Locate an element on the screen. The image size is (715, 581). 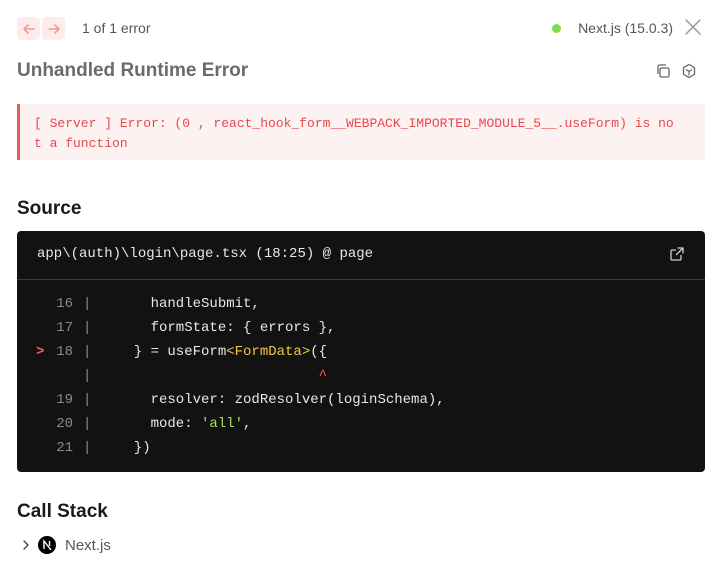
external-link-icon is located at coordinates (677, 254).